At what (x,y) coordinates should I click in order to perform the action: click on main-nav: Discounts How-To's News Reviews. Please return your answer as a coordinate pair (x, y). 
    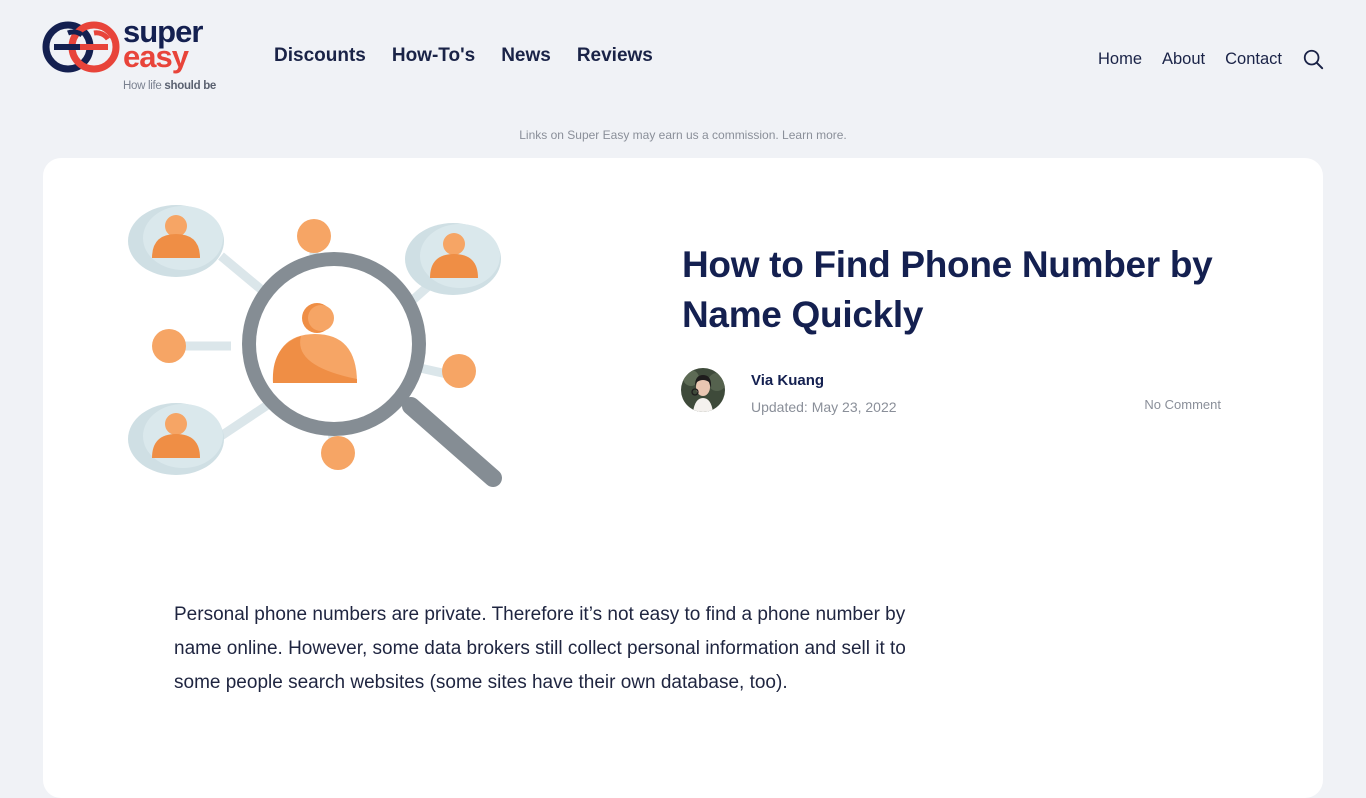
    Looking at the image, I should click on (463, 56).